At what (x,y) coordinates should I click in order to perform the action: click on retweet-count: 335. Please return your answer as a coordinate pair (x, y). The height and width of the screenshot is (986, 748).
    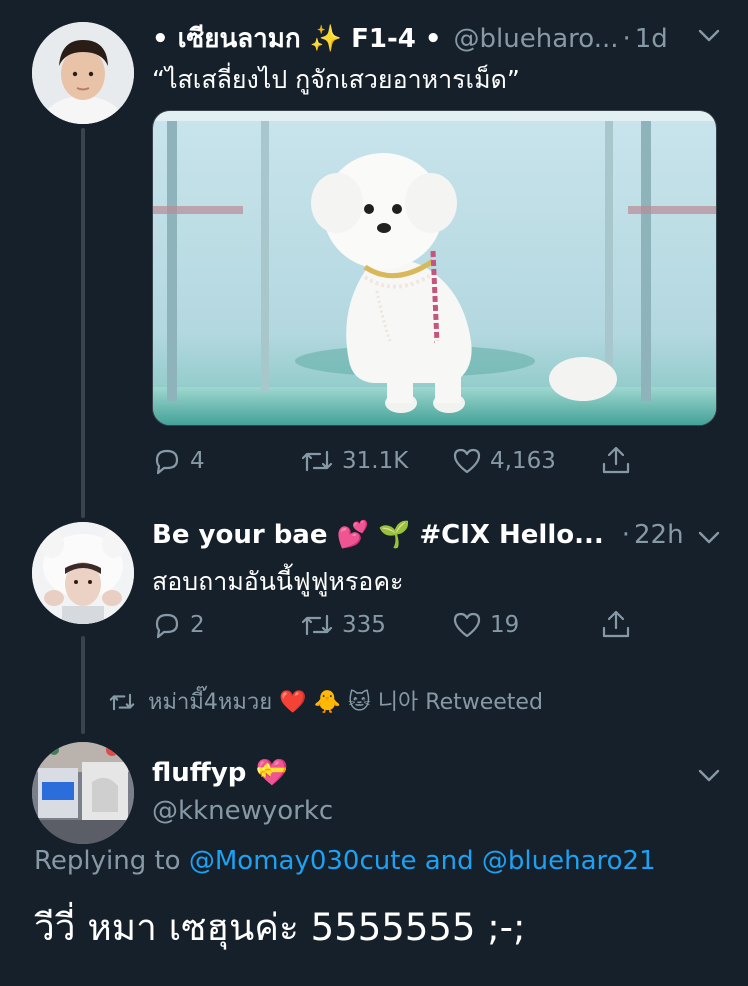
    Looking at the image, I should click on (364, 625).